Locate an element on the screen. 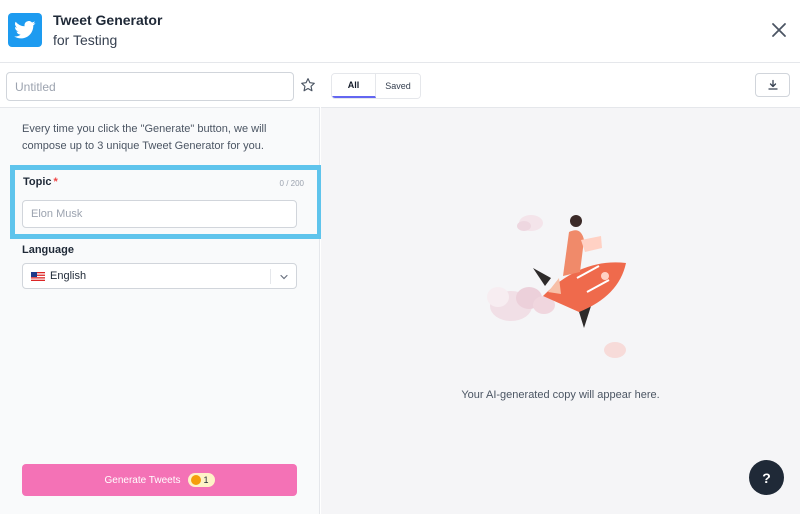  document-name-input is located at coordinates (150, 86).